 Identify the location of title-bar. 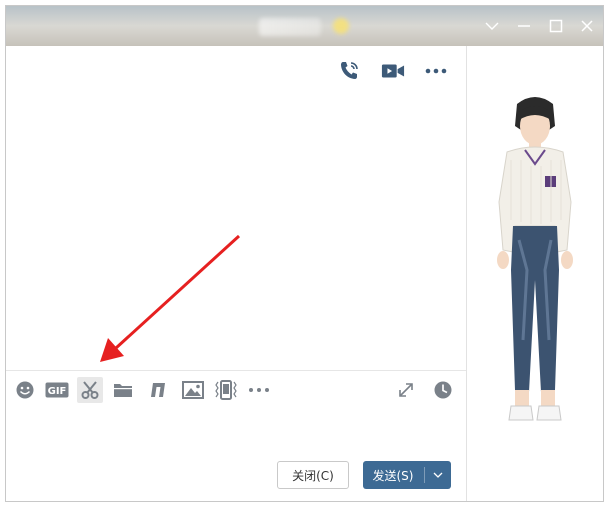
(304, 26).